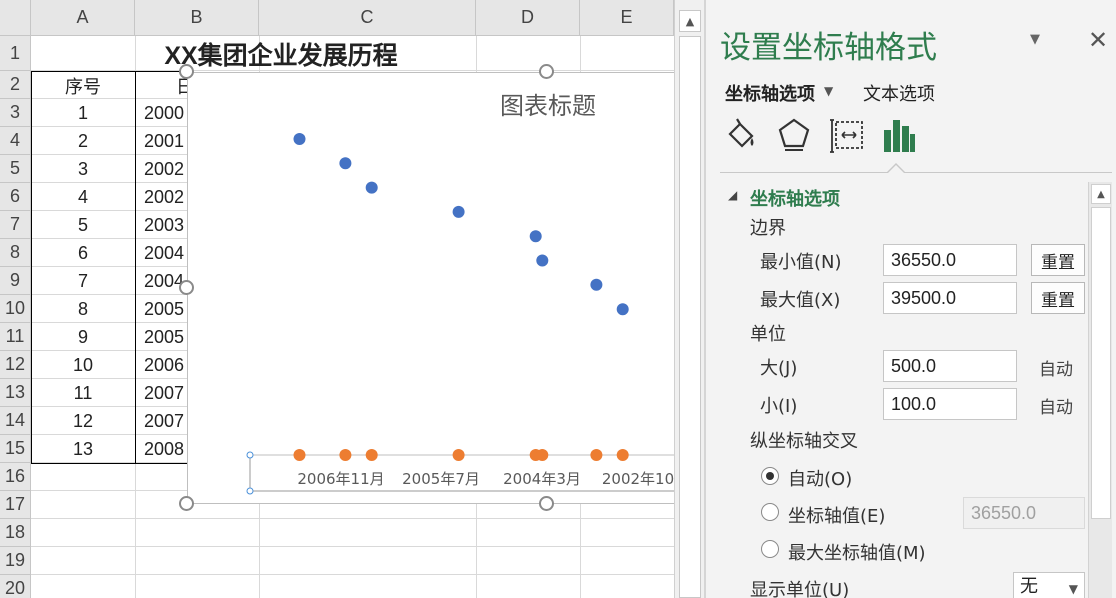  I want to click on radio-cross-auto, so click(770, 476).